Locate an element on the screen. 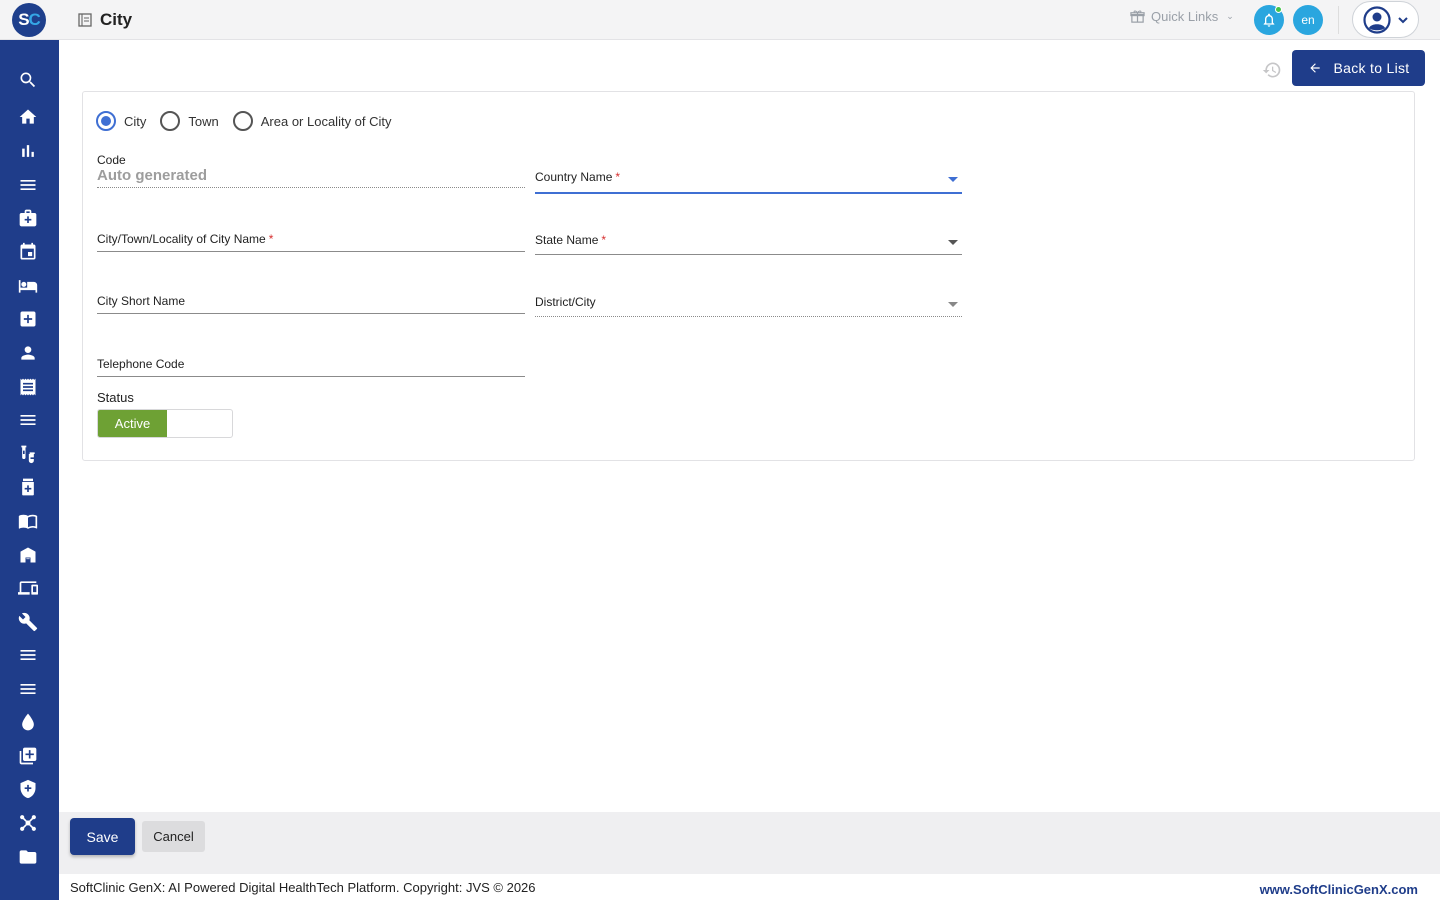 The width and height of the screenshot is (1440, 900). city-short-name-input is located at coordinates (311, 313).